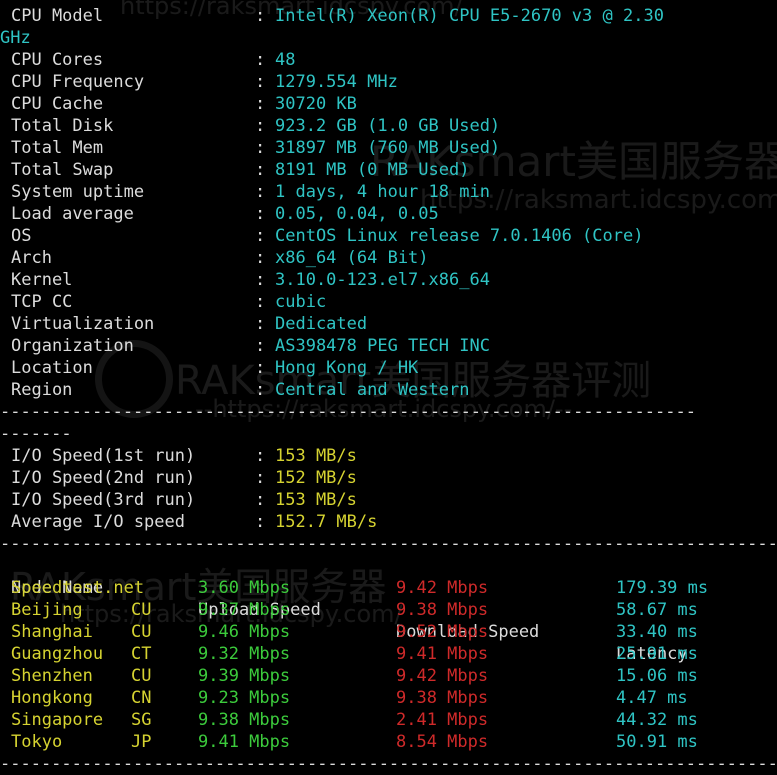 This screenshot has width=777, height=775. I want to click on io-value: 152.7 MB/s, so click(326, 522).